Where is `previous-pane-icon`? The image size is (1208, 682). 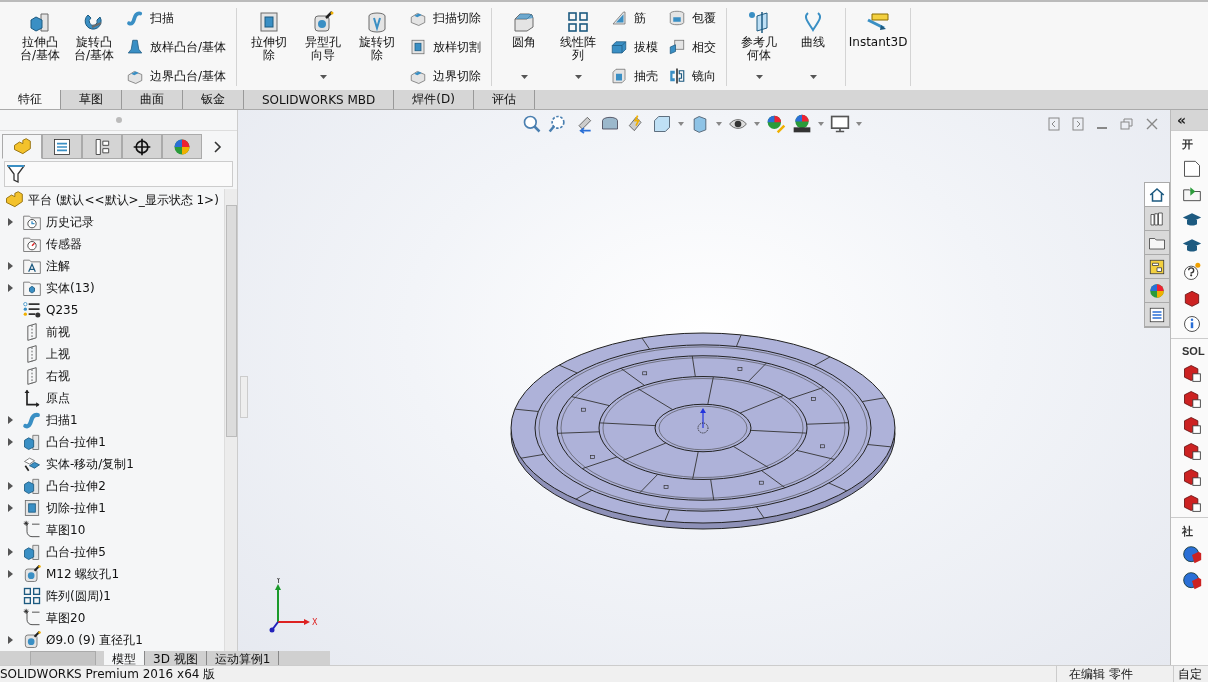
previous-pane-icon is located at coordinates (1054, 124).